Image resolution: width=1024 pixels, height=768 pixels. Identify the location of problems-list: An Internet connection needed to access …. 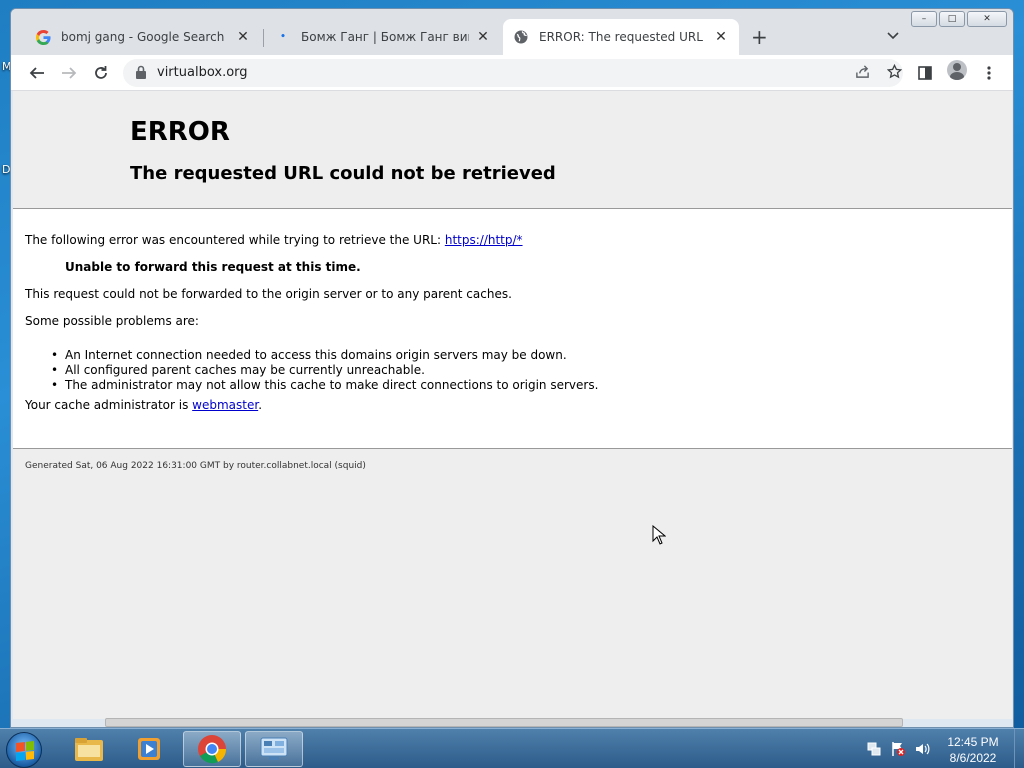
(324, 370).